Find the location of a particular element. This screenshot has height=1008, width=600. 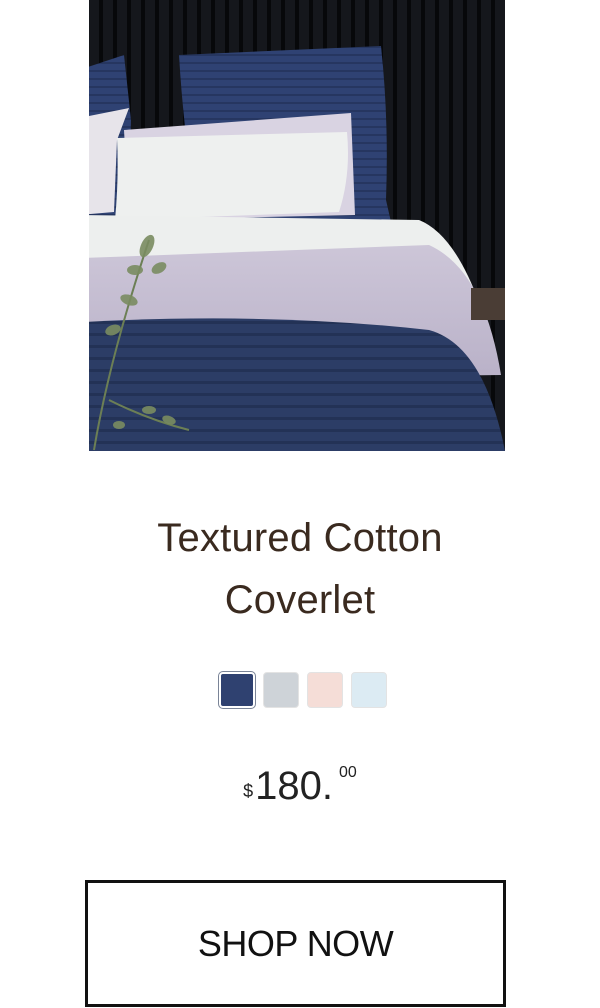

swatch-light-blue is located at coordinates (369, 690).